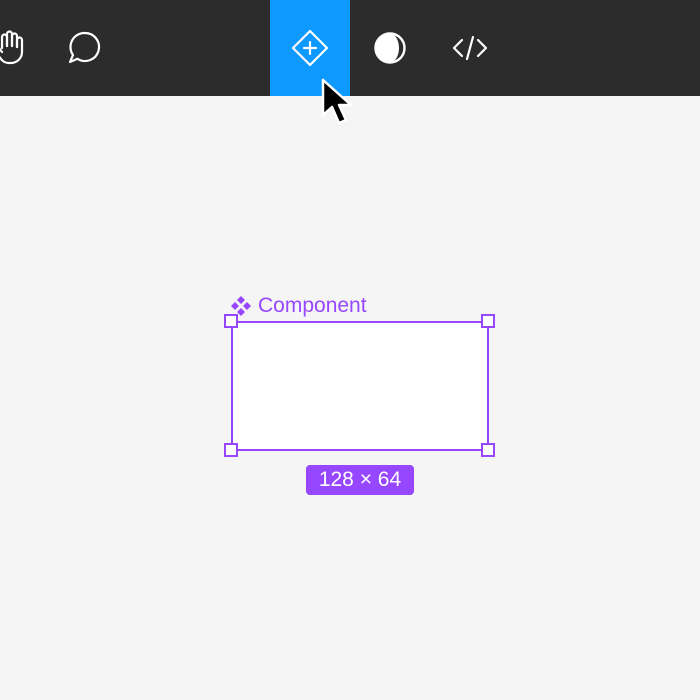 The image size is (700, 700). I want to click on hand-tool-button, so click(25, 48).